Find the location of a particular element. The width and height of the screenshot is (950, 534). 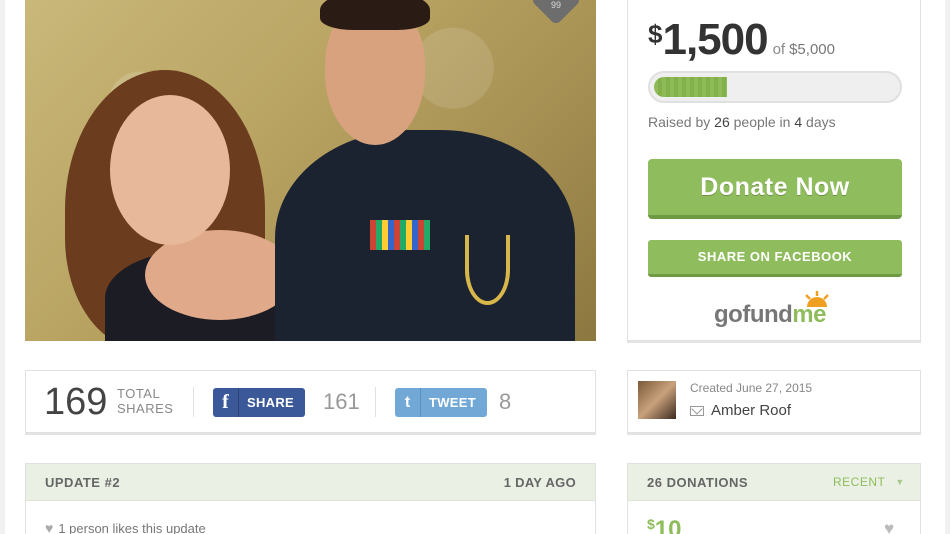

logo-text: gofundme is located at coordinates (770, 315).